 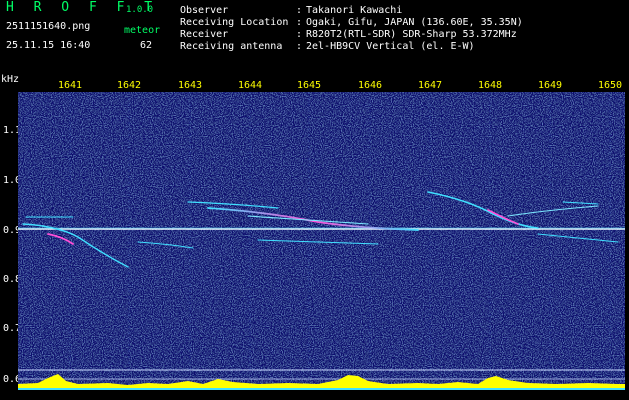 I want to click on info-key-antenna: Receiving antenna, so click(x=231, y=46).